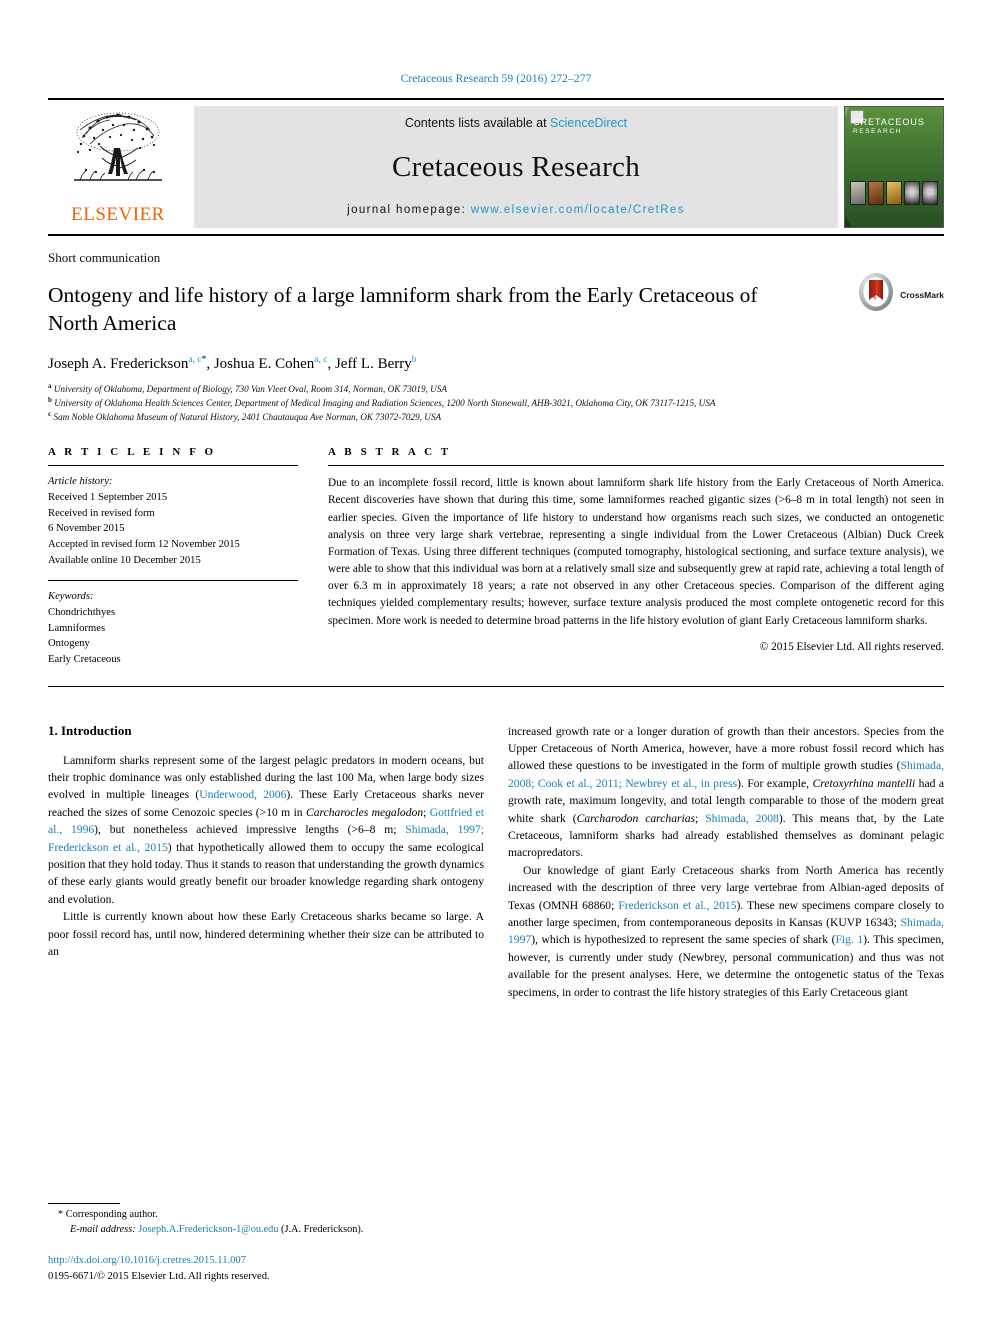 This screenshot has height=1323, width=992. Describe the element at coordinates (50, 414) in the screenshot. I see `affiliation-mark: c` at that location.